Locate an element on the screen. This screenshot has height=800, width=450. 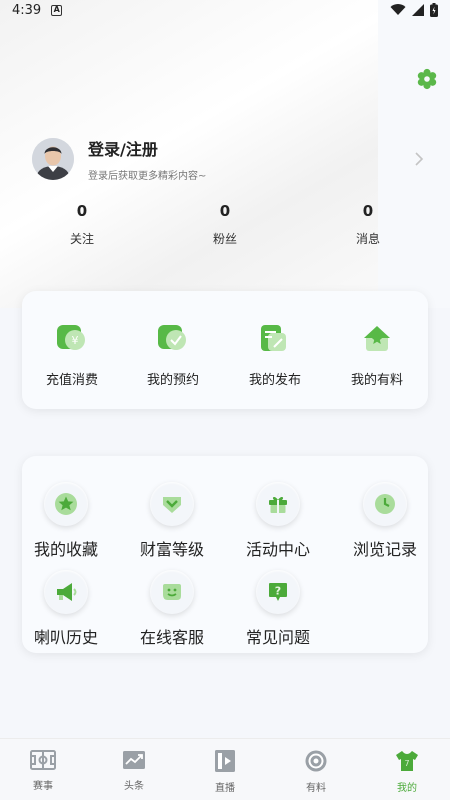
status-time: 4:39 is located at coordinates (27, 10).